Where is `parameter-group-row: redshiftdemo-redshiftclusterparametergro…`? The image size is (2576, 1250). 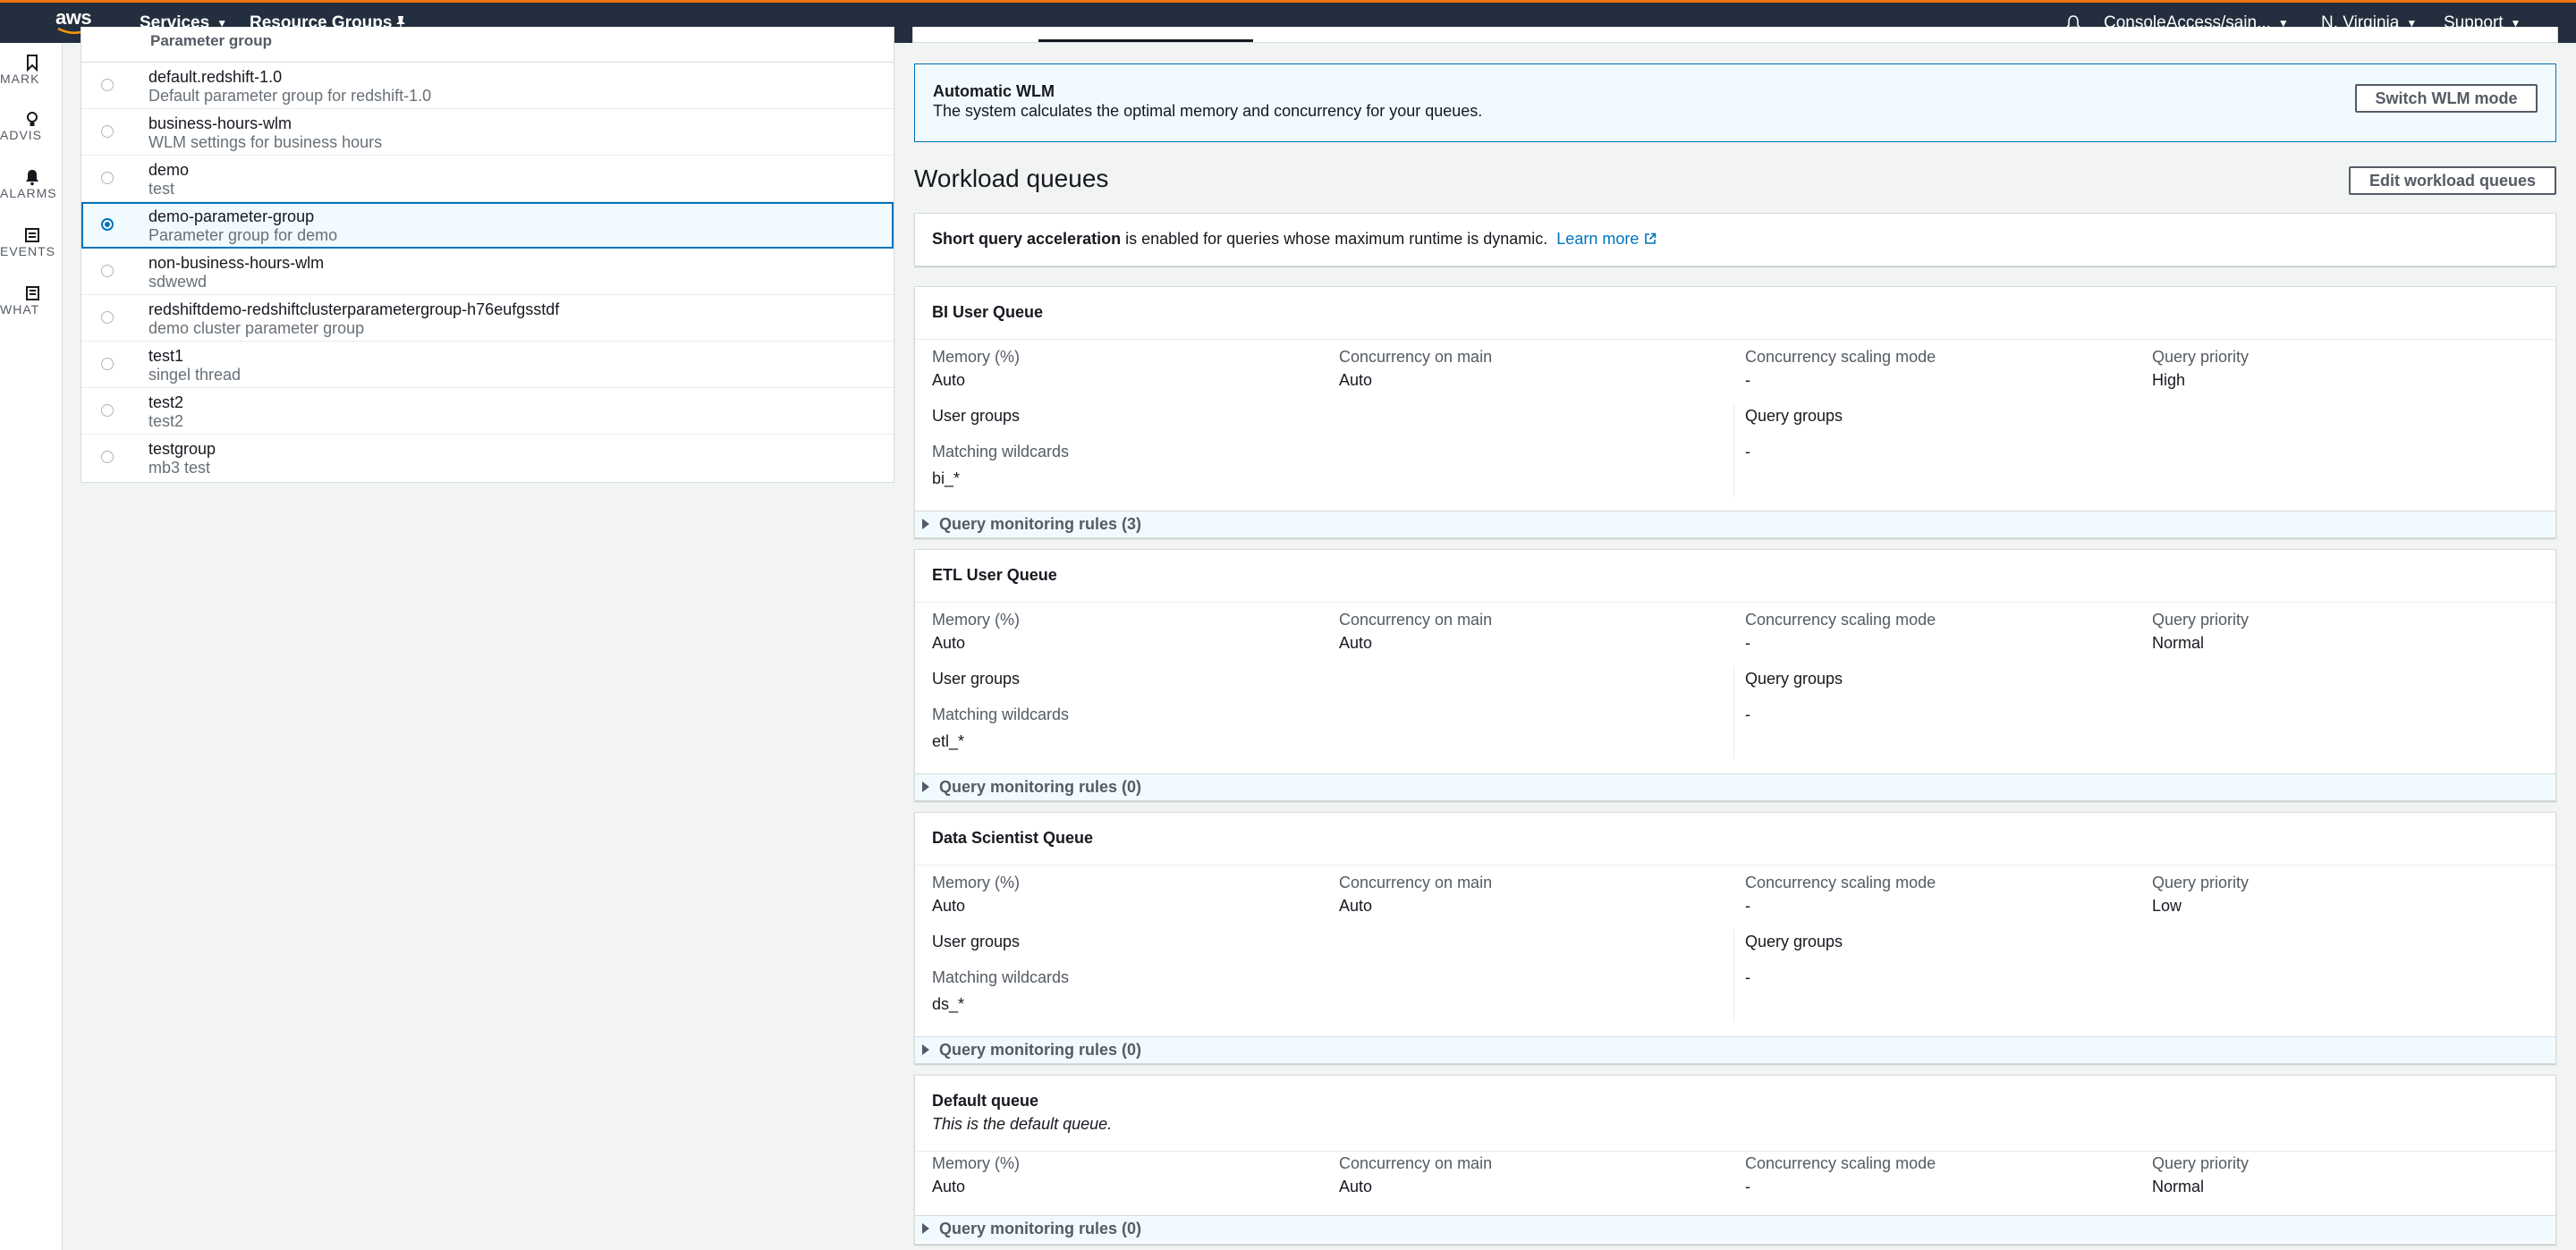 parameter-group-row: redshiftdemo-redshiftclusterparametergro… is located at coordinates (487, 318).